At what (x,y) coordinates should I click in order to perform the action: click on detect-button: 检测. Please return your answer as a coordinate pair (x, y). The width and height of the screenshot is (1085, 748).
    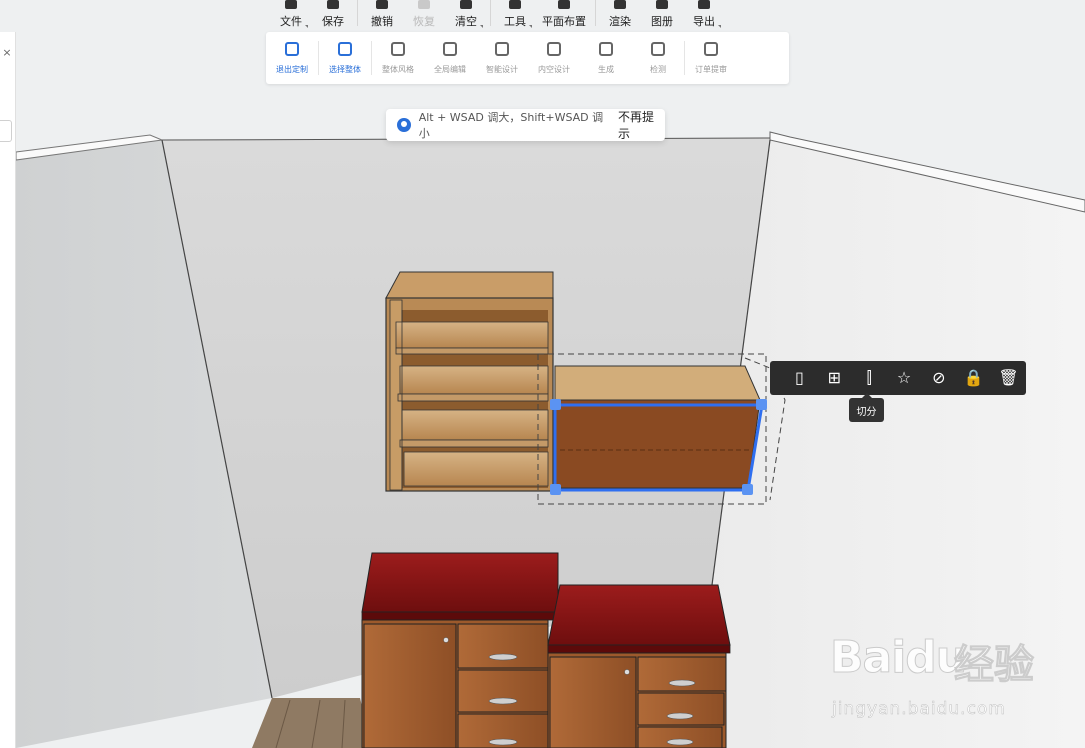
    Looking at the image, I should click on (658, 58).